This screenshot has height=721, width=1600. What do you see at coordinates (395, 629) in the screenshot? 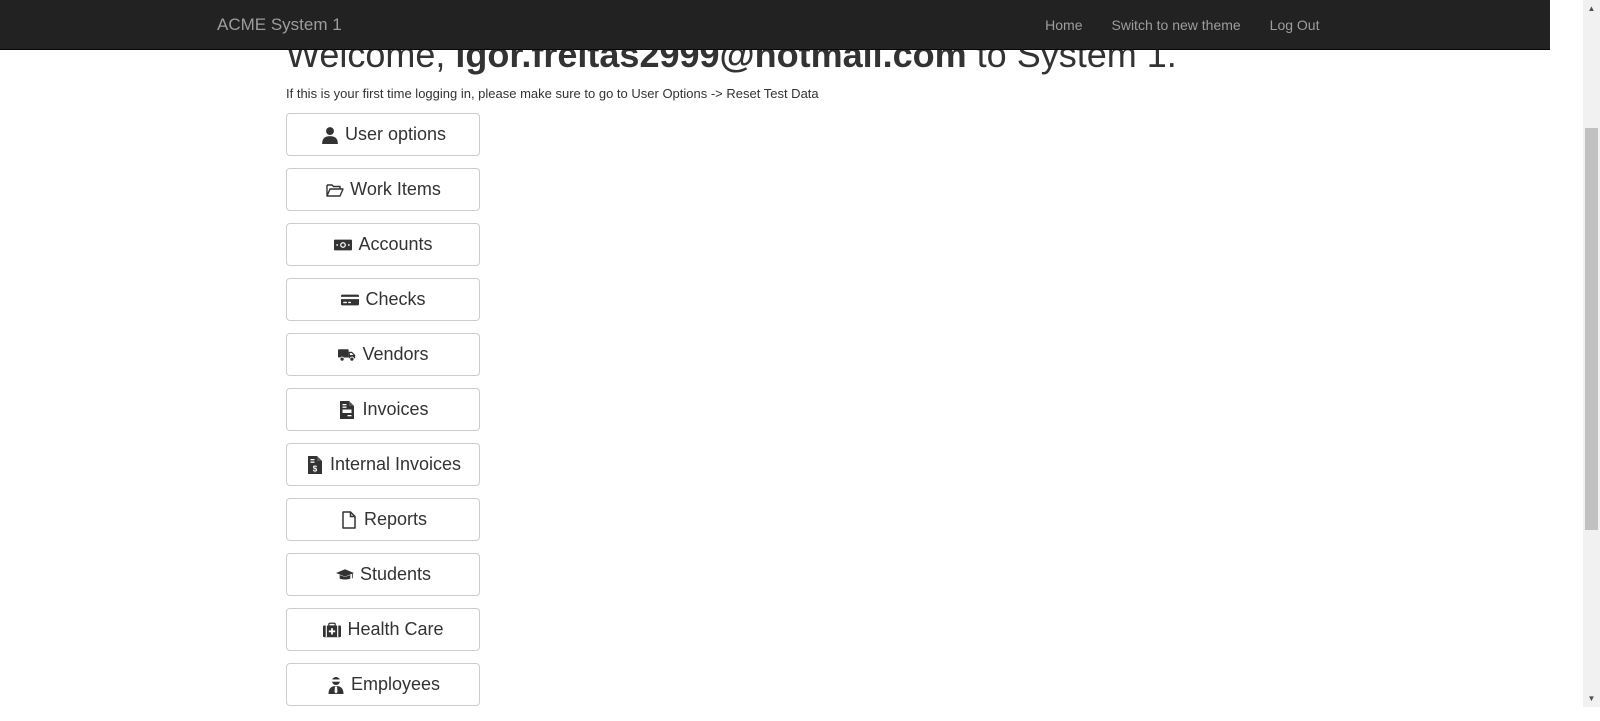
I see `health-care-label: Health Care` at bounding box center [395, 629].